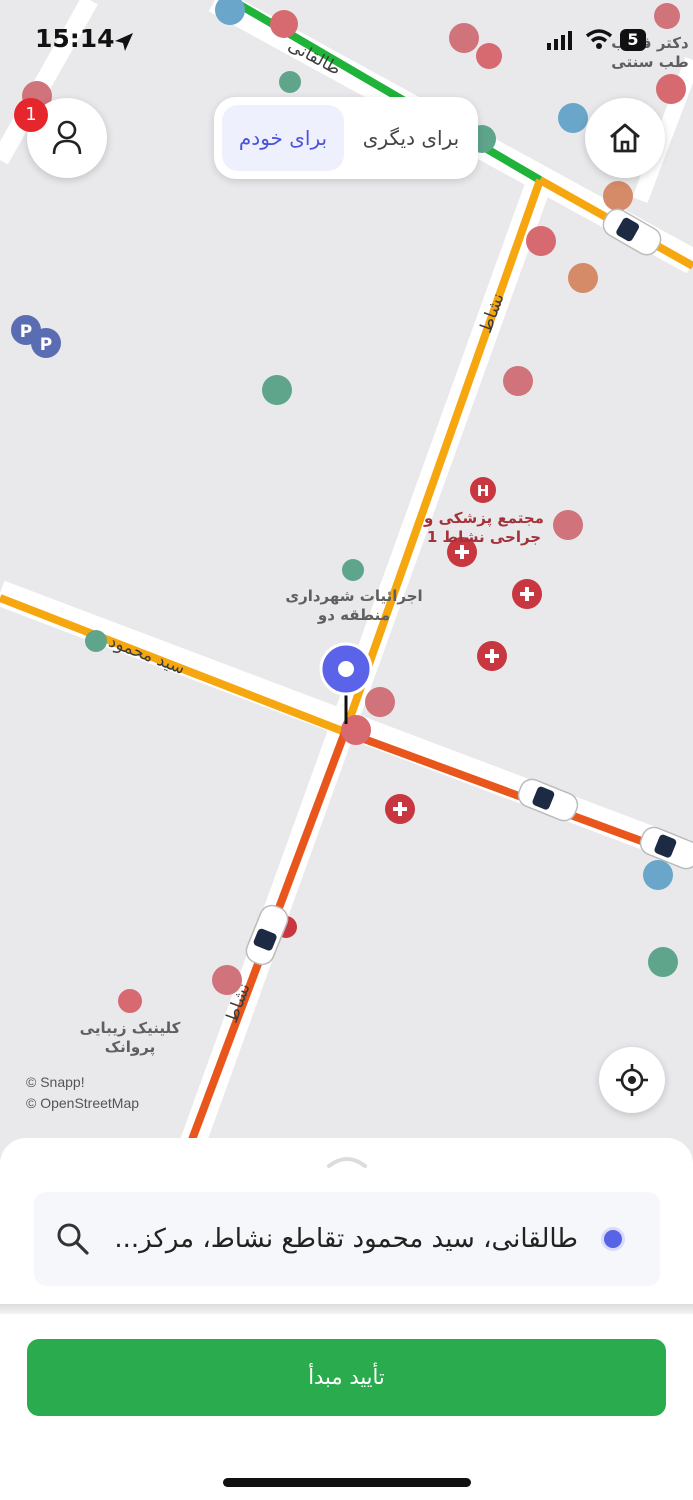  Describe the element at coordinates (124, 42) in the screenshot. I see `location-arrow-icon` at that location.